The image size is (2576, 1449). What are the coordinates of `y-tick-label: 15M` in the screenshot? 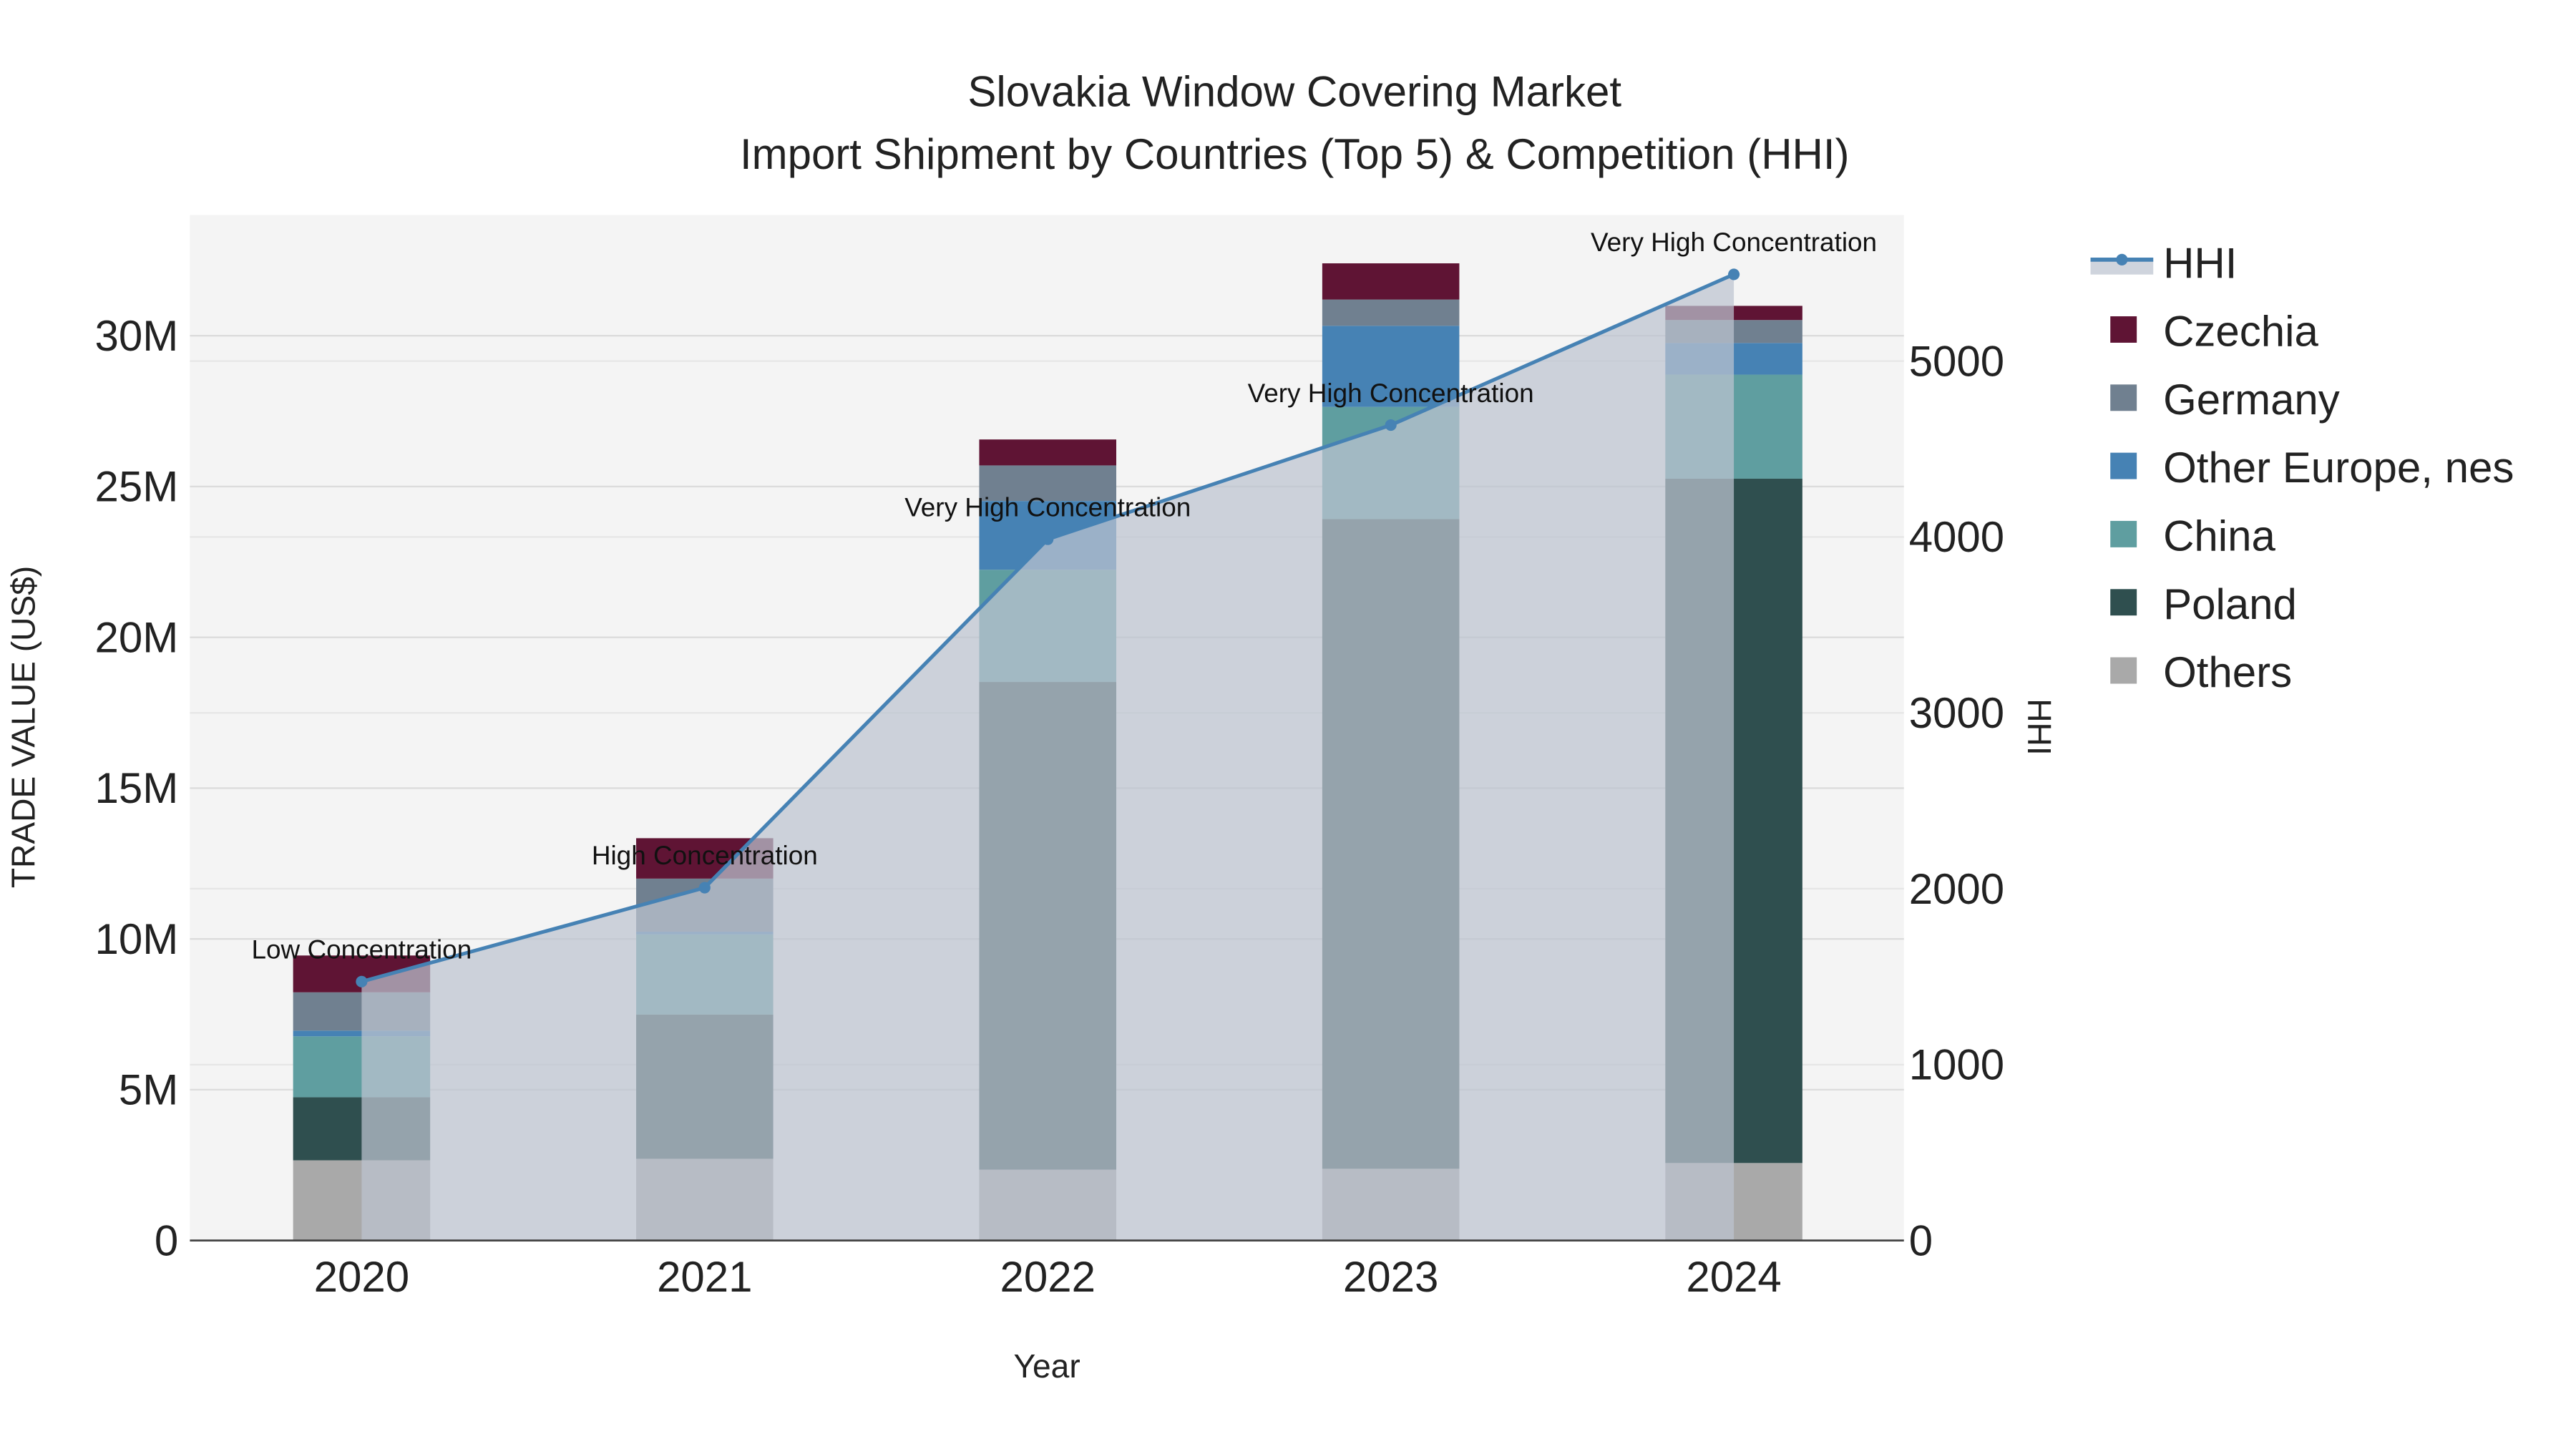 It's located at (137, 788).